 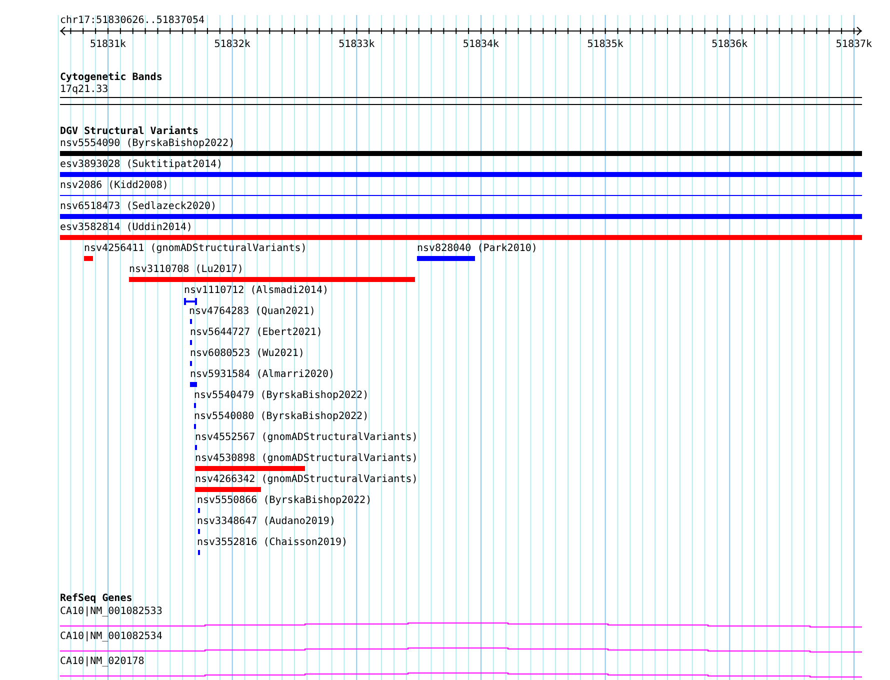 What do you see at coordinates (96, 599) in the screenshot?
I see `track-title: RefSeq Genes` at bounding box center [96, 599].